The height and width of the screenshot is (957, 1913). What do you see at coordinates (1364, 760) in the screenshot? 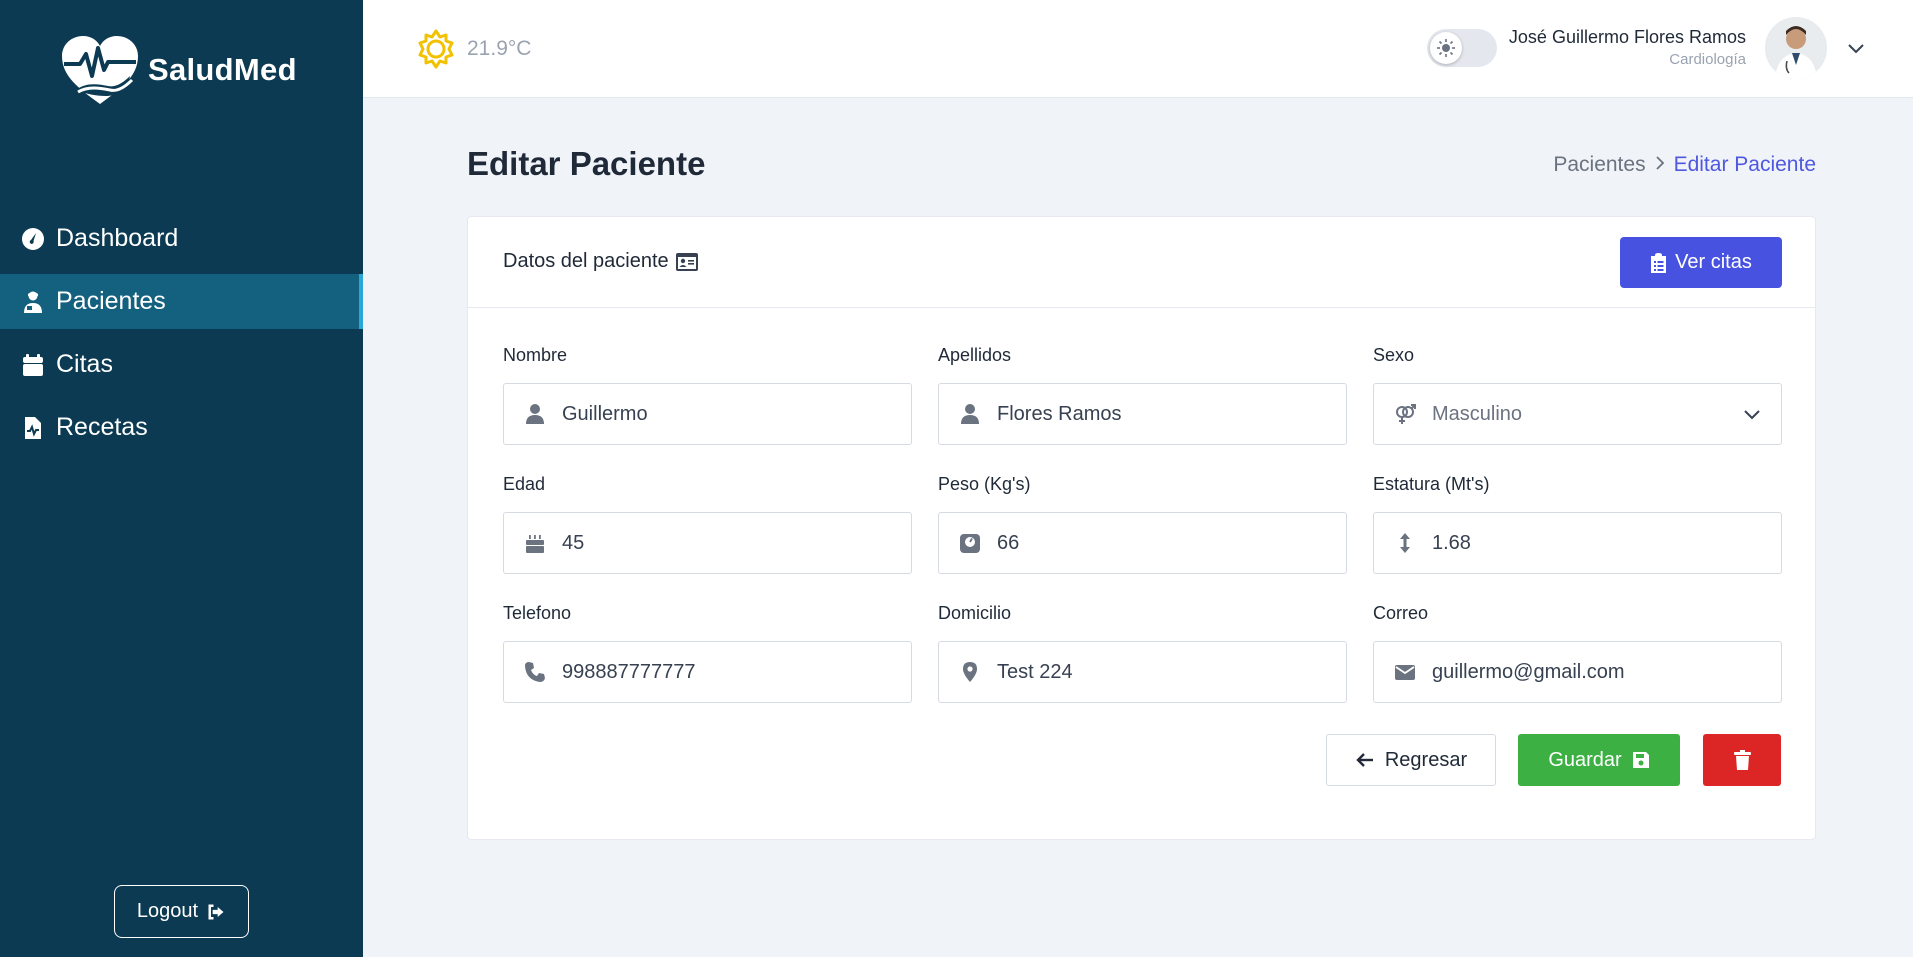
I see `arrow-left-icon` at bounding box center [1364, 760].